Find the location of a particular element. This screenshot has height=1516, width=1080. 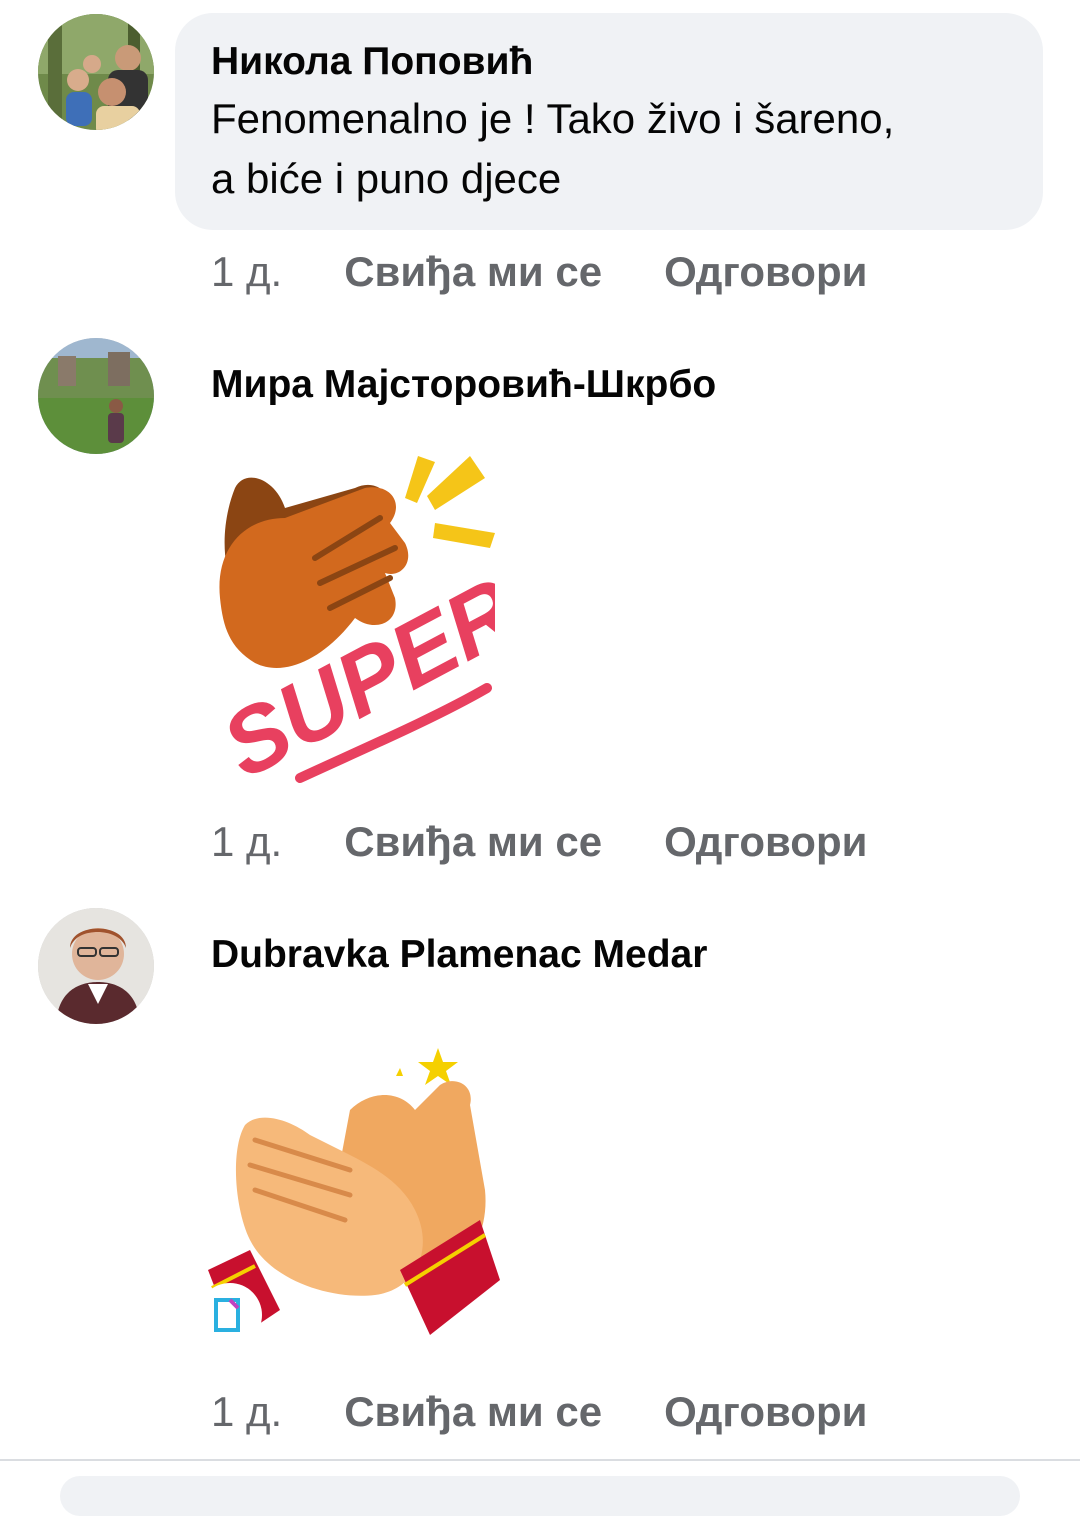

clapping-hands-icon is located at coordinates (349, 1197).